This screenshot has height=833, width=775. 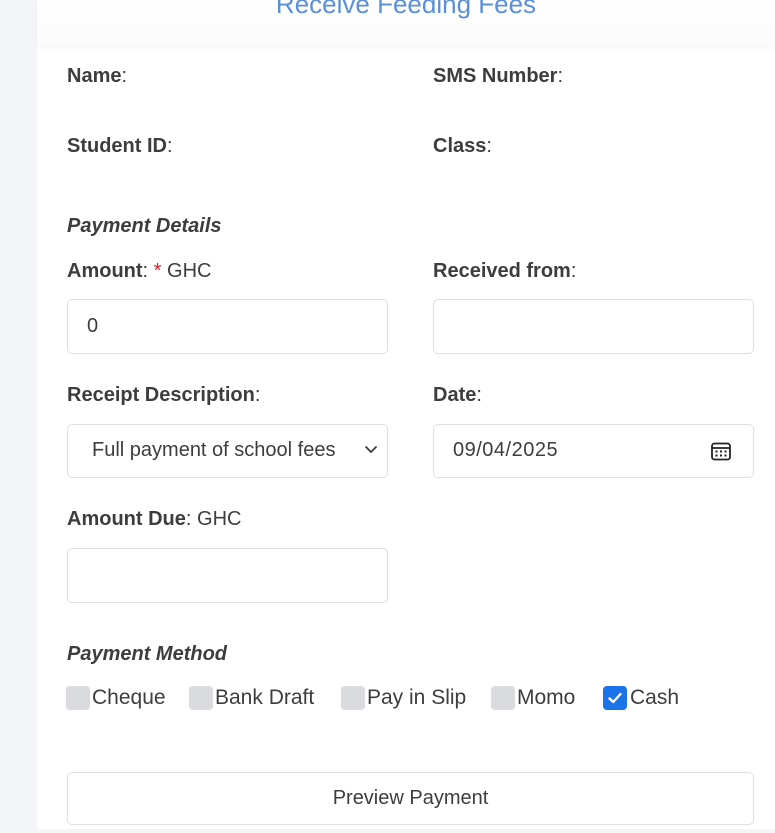 I want to click on class-label-row: Class:, so click(x=462, y=146).